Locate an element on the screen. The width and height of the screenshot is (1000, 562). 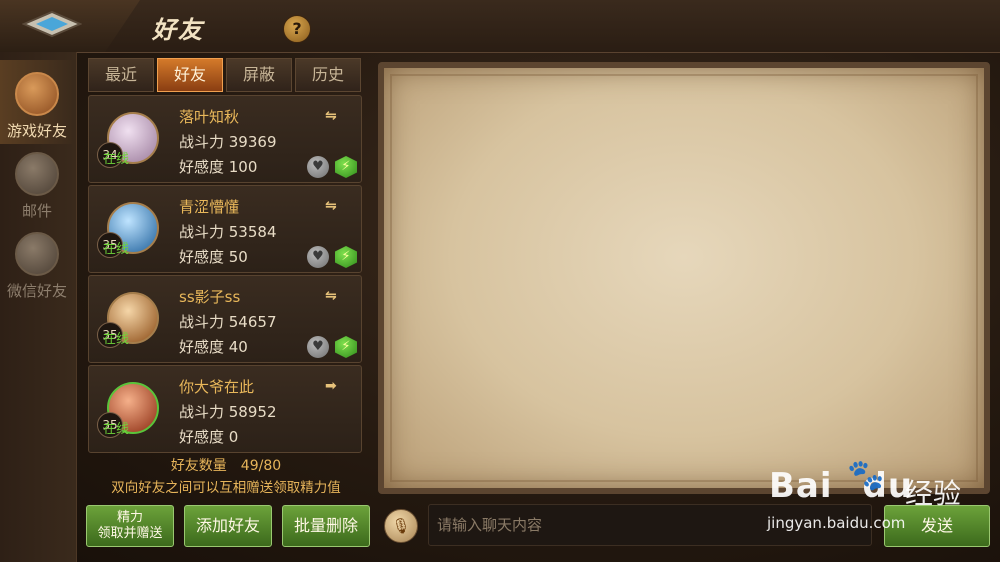
sidebar-item-label: 邮件 is located at coordinates (36, 211).